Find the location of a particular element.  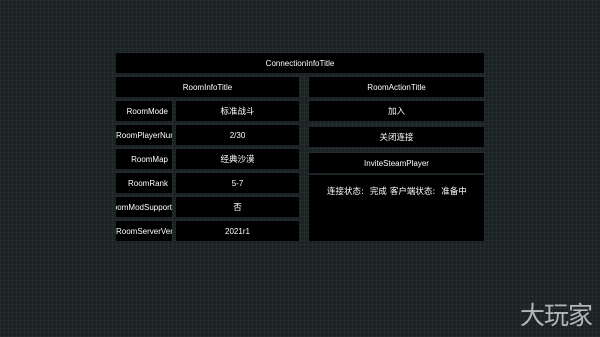

room-server-version-label-text: RoomServerVersion is located at coordinates (144, 231).